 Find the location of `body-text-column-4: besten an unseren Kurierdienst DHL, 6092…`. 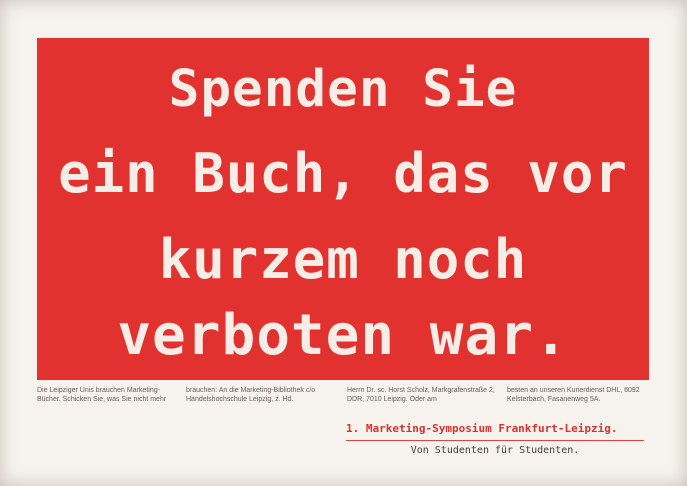

body-text-column-4: besten an unseren Kurierdienst DHL, 6092… is located at coordinates (573, 395).